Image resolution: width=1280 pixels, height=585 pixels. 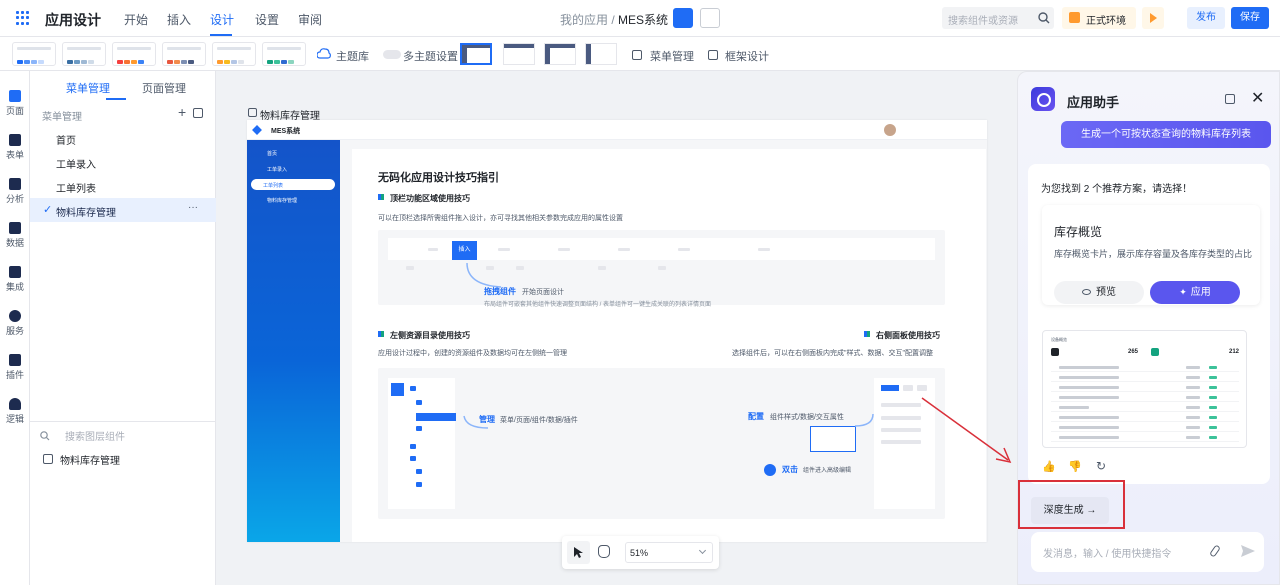 What do you see at coordinates (637, 55) in the screenshot?
I see `menu-management-icon` at bounding box center [637, 55].